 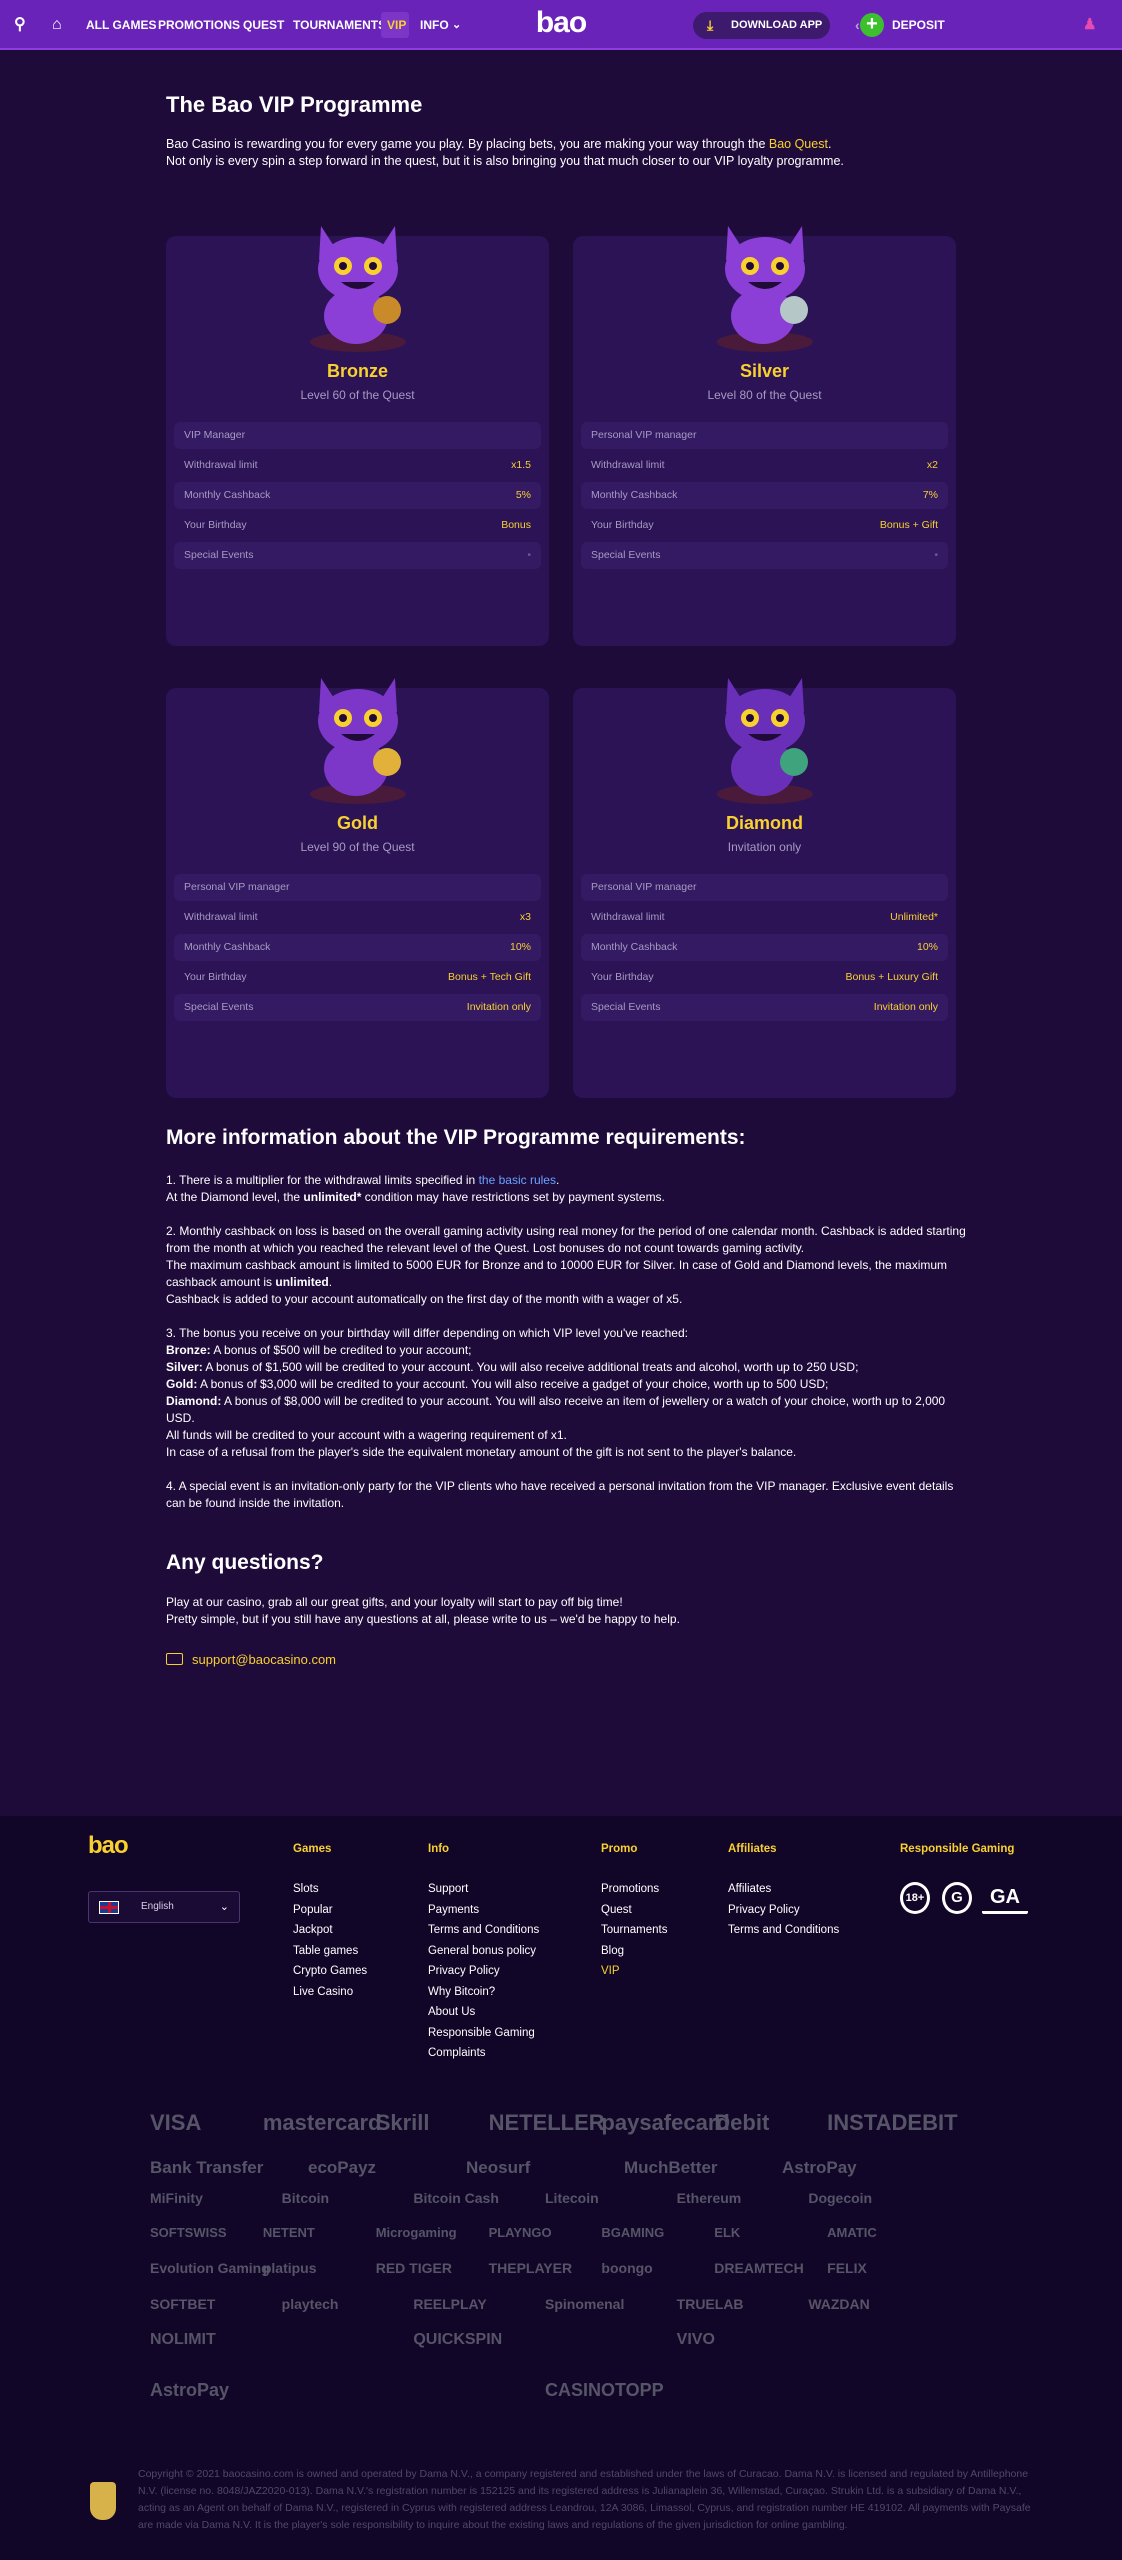 What do you see at coordinates (665, 2122) in the screenshot?
I see `provider-logo: paysafecard` at bounding box center [665, 2122].